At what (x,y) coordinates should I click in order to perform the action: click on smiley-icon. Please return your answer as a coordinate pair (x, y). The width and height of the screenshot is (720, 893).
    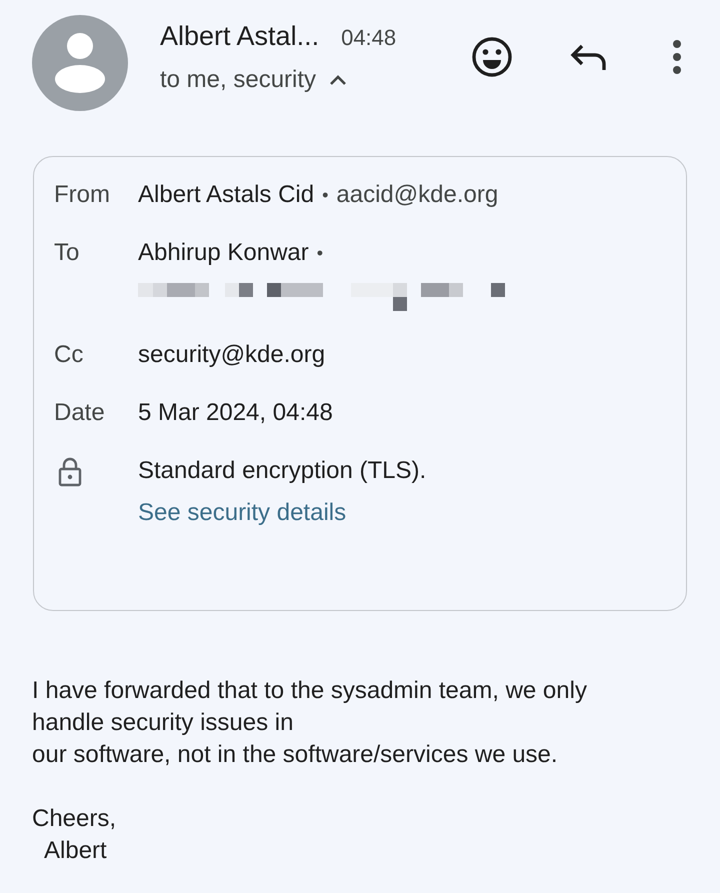
    Looking at the image, I should click on (492, 57).